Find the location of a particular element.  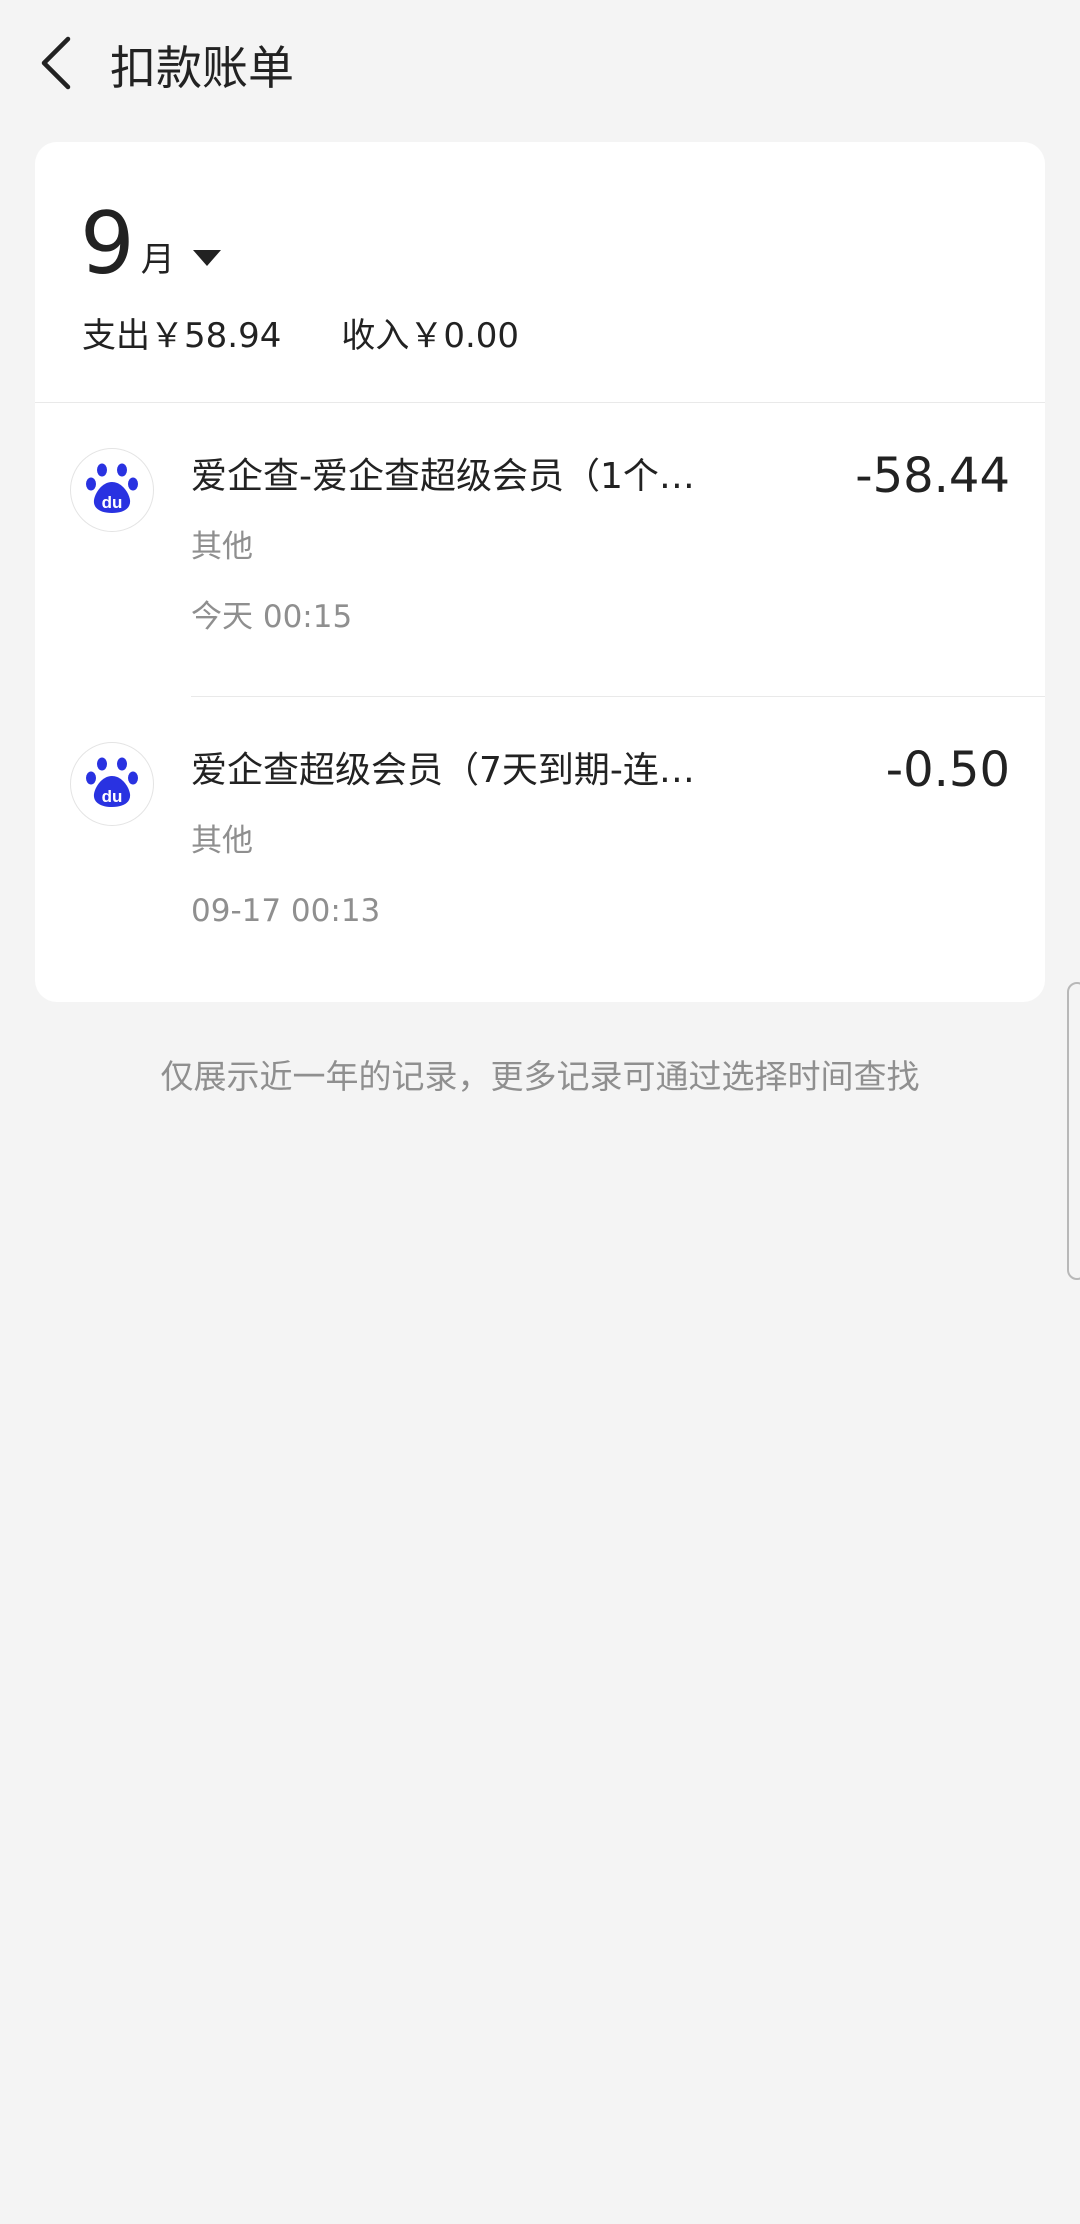

income-total: 收入￥0.00 is located at coordinates (430, 336).